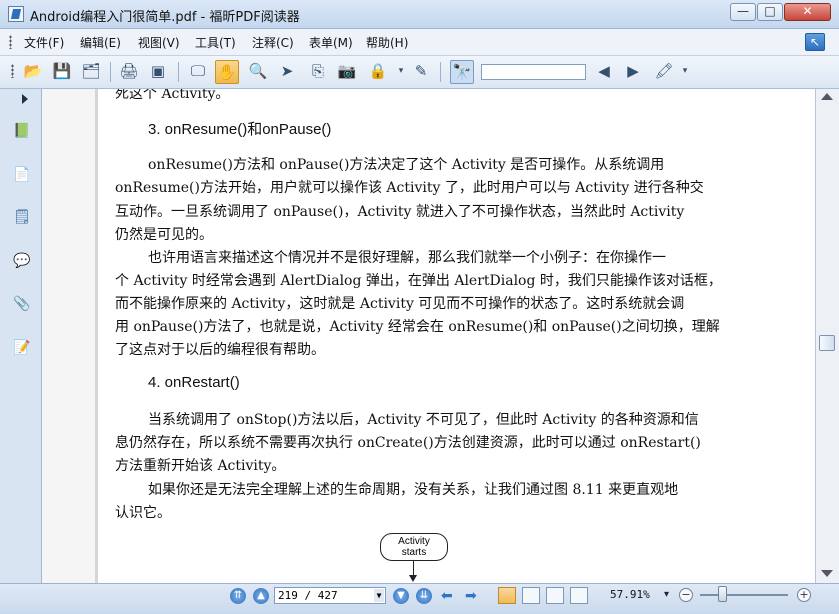  Describe the element at coordinates (633, 72) in the screenshot. I see `next-result-icon: ▶` at that location.